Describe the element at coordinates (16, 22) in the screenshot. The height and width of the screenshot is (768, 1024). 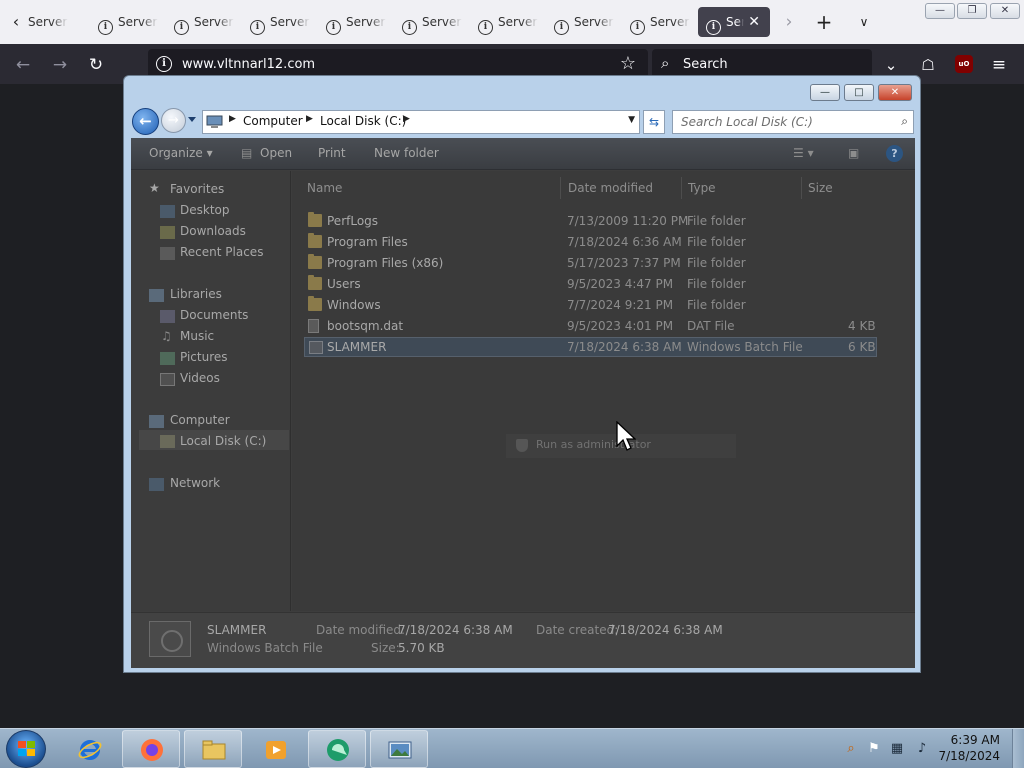
I see `tab-scroll-left-icon: ‹` at that location.